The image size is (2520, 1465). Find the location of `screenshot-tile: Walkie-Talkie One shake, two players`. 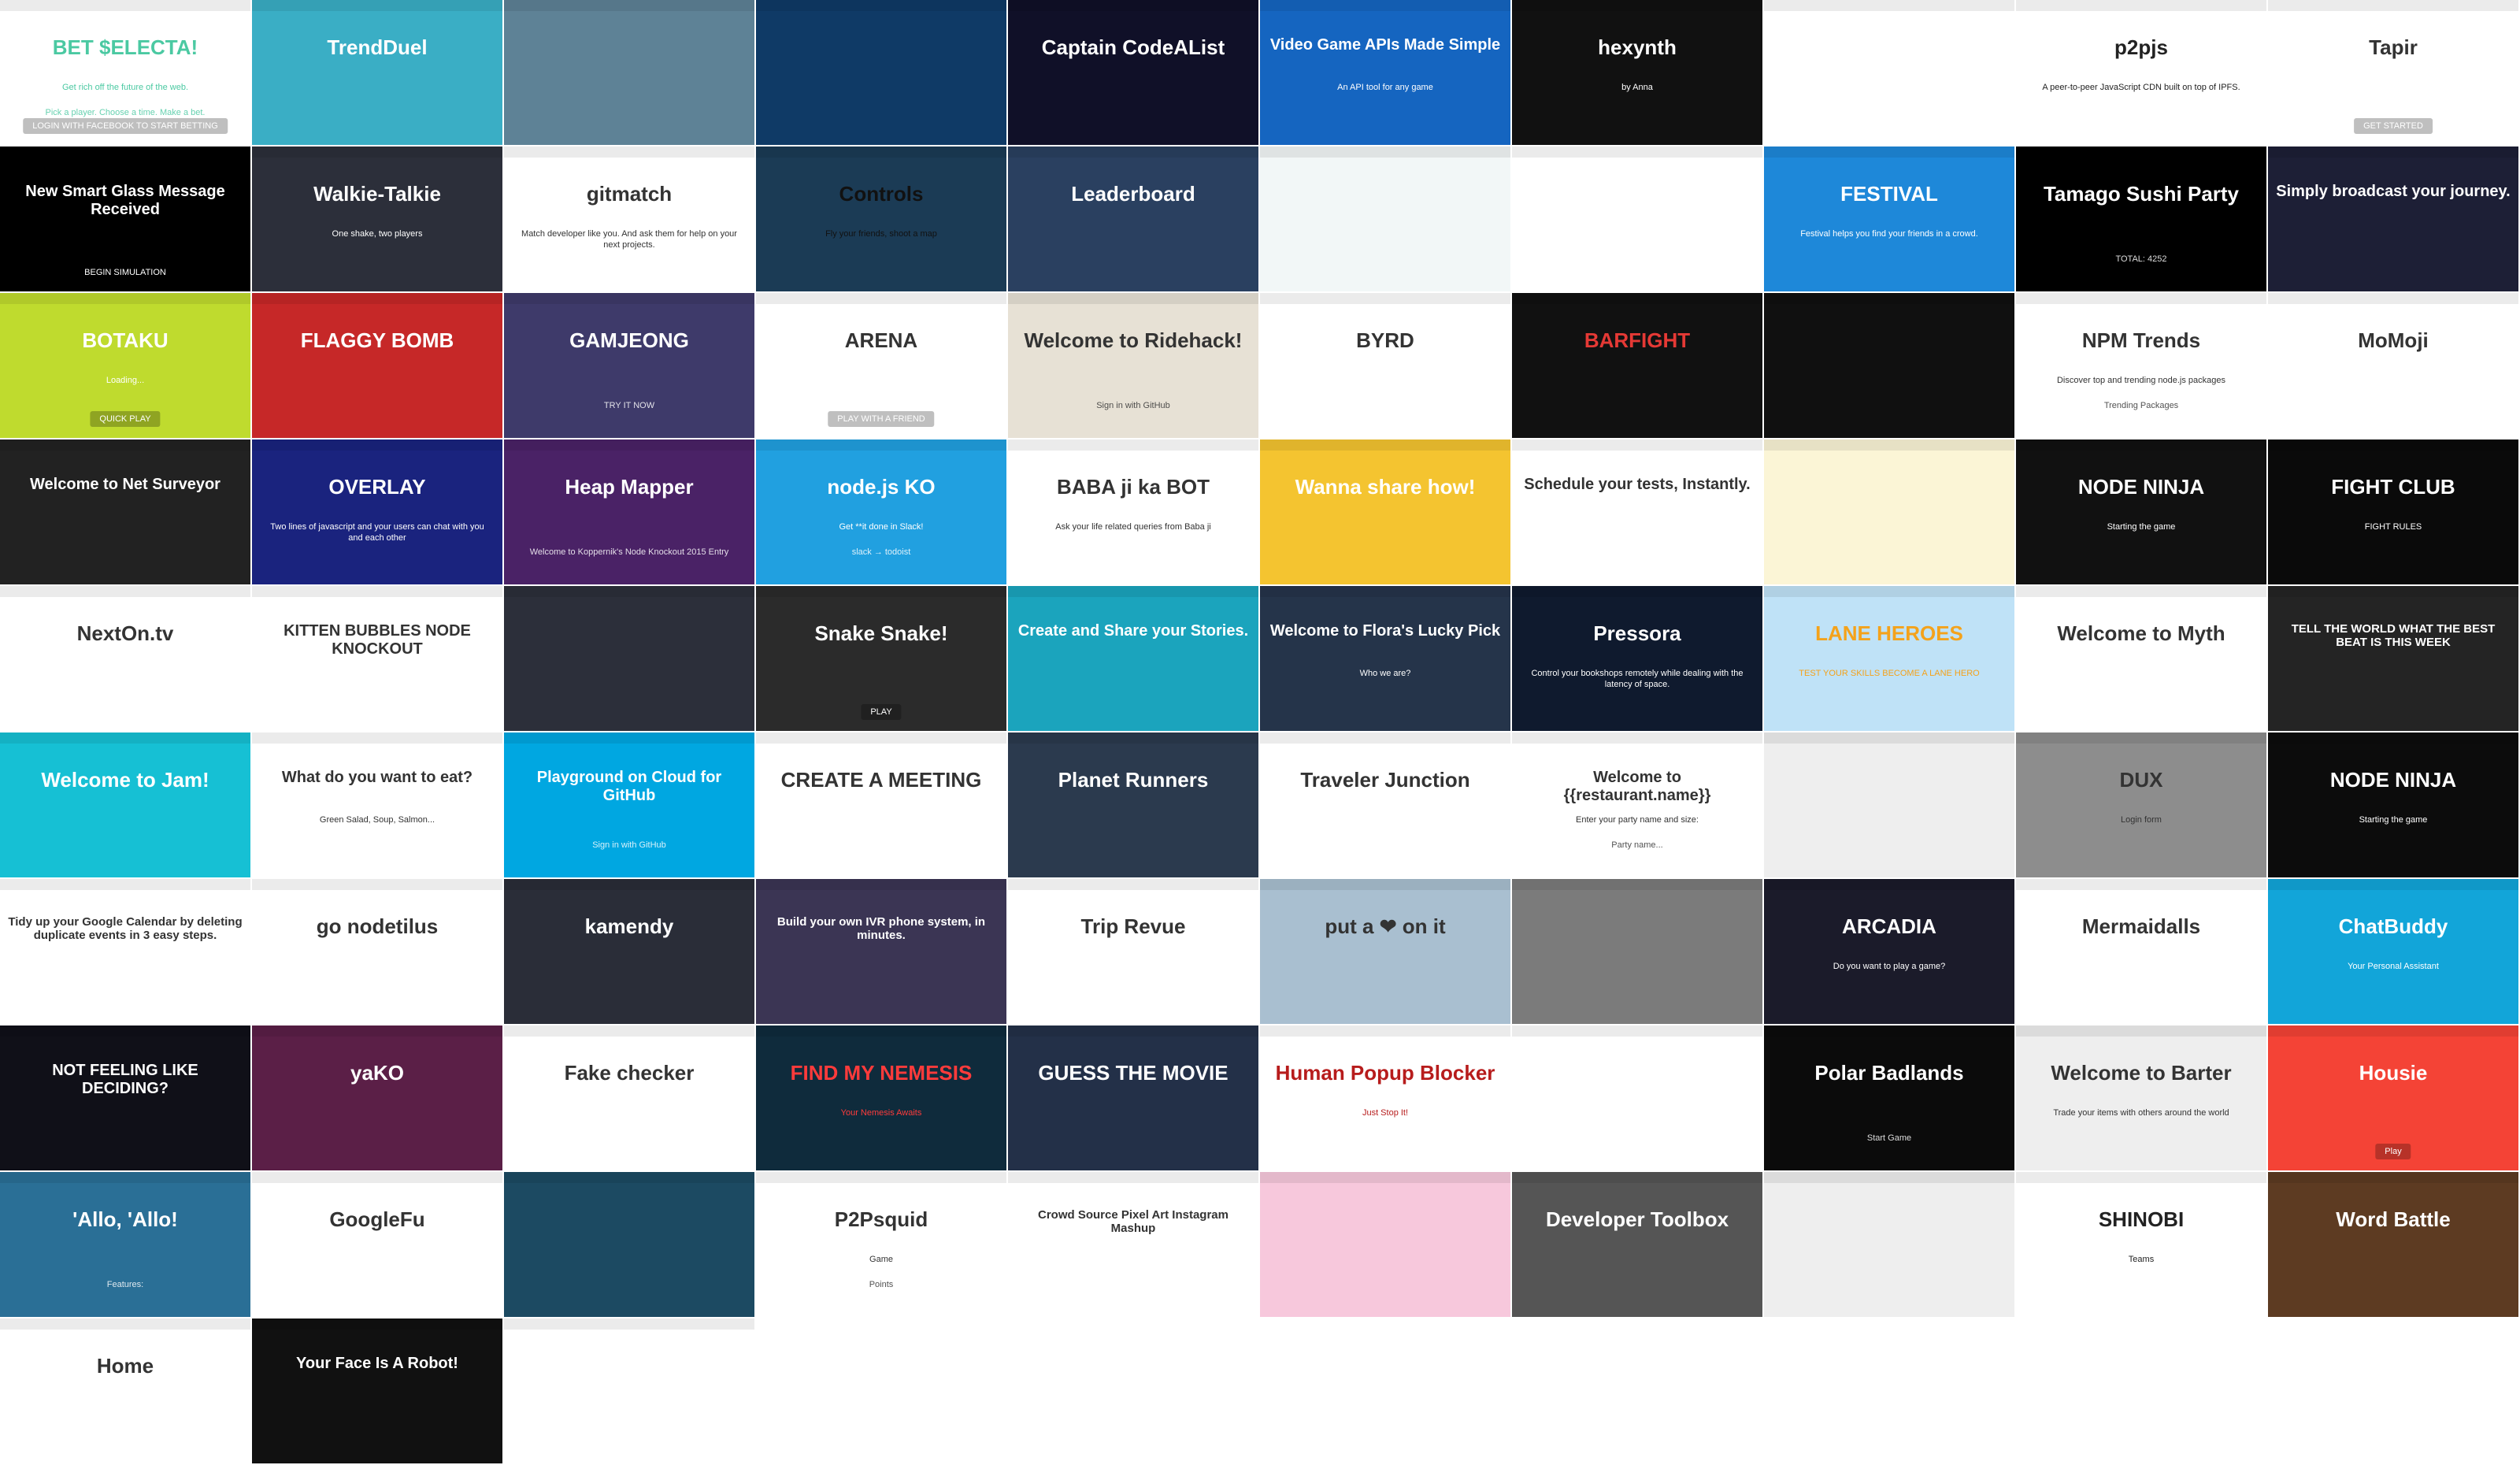

screenshot-tile: Walkie-Talkie One shake, two players is located at coordinates (377, 219).